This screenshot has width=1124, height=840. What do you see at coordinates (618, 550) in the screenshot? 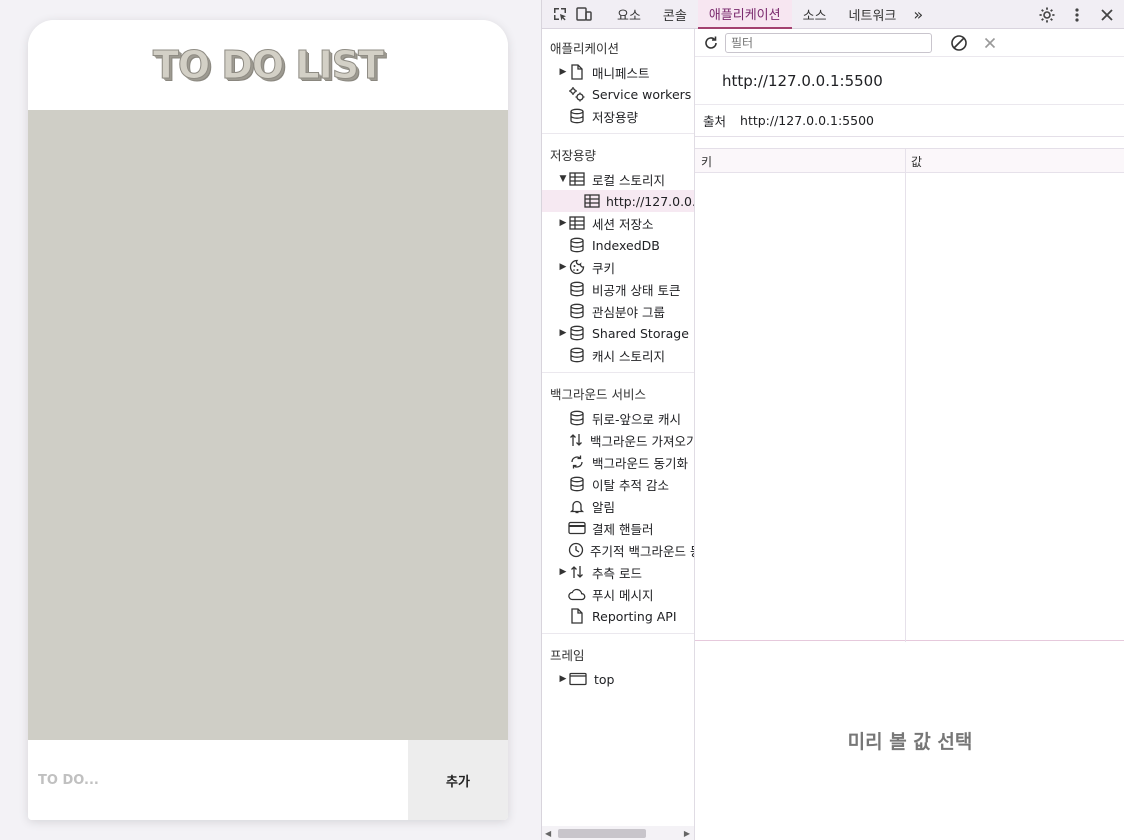
I see `sidebar-item-periodic-sync: 주기적 백그라운드 동기화` at bounding box center [618, 550].